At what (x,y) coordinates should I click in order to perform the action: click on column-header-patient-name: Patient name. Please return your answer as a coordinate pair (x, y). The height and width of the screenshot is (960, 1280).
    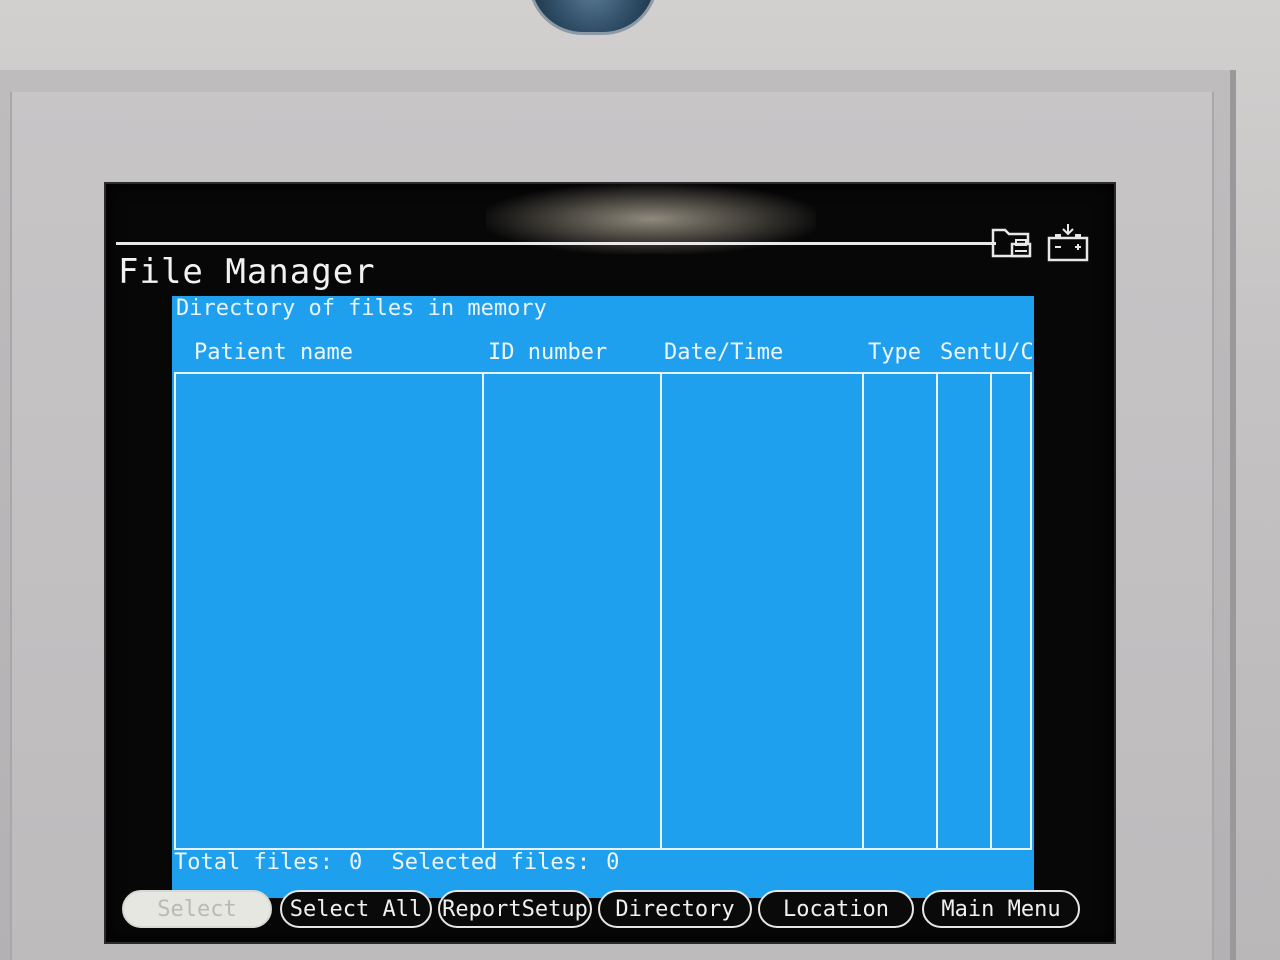
    Looking at the image, I should click on (273, 352).